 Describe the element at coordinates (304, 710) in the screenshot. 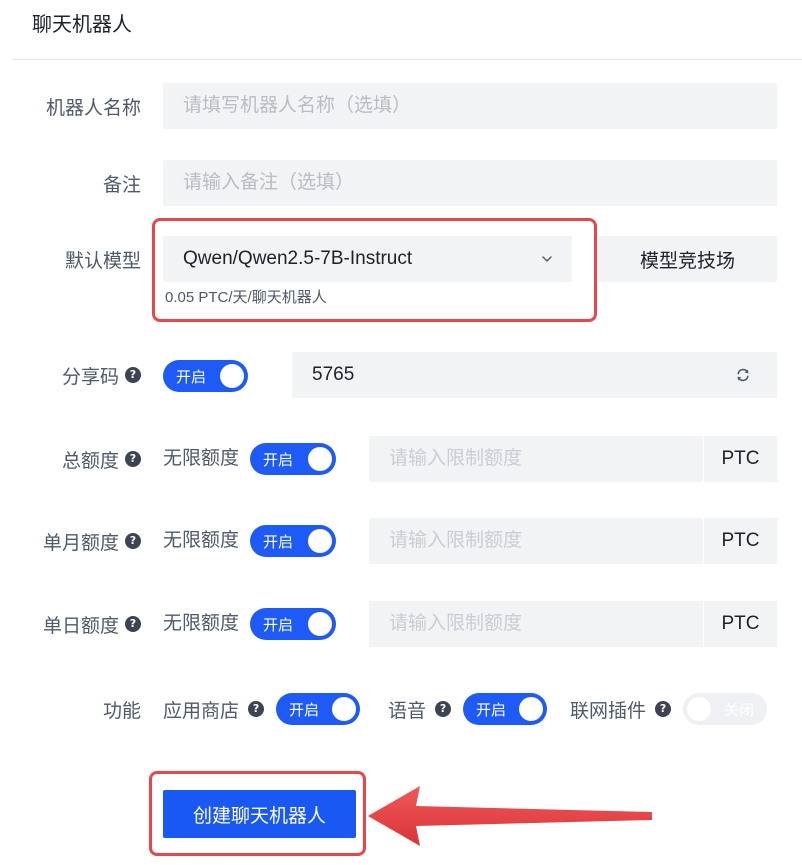

I see `feature-app-store-toggle-text: 开启` at that location.